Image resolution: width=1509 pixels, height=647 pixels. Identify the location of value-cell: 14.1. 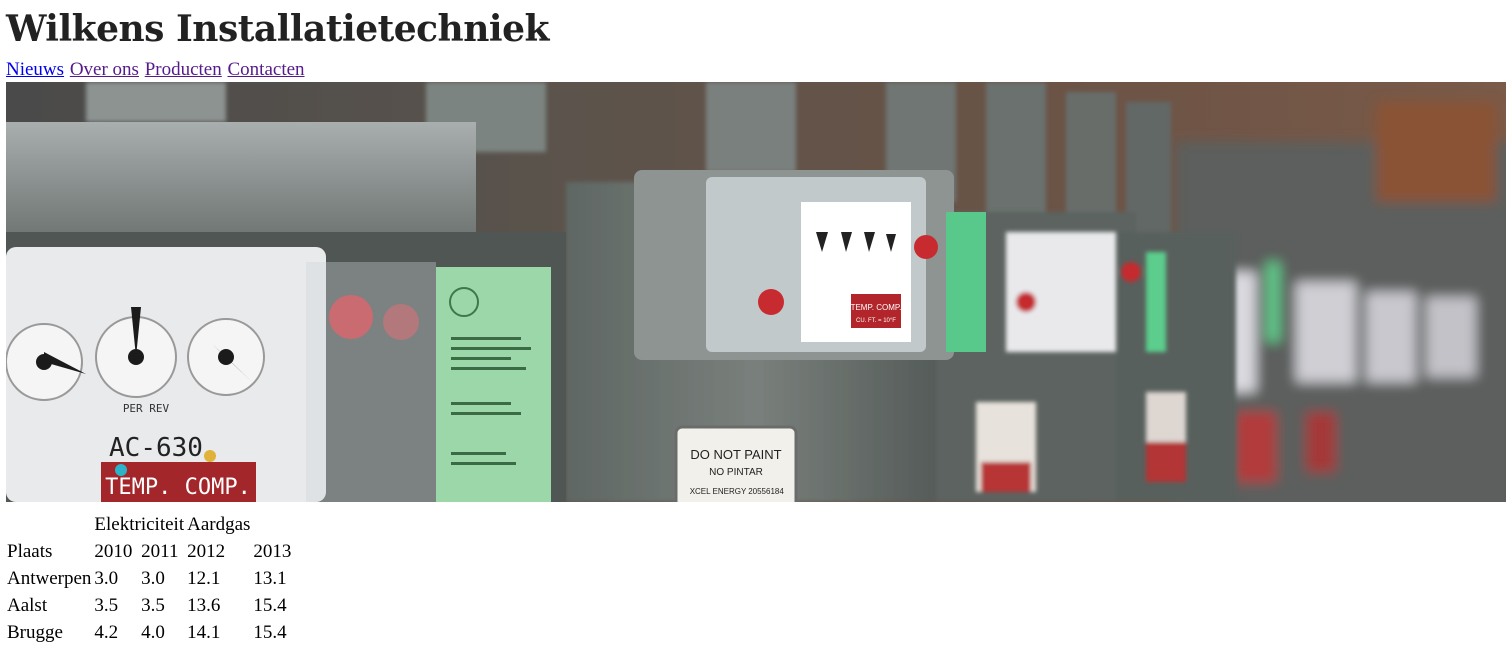
(204, 632).